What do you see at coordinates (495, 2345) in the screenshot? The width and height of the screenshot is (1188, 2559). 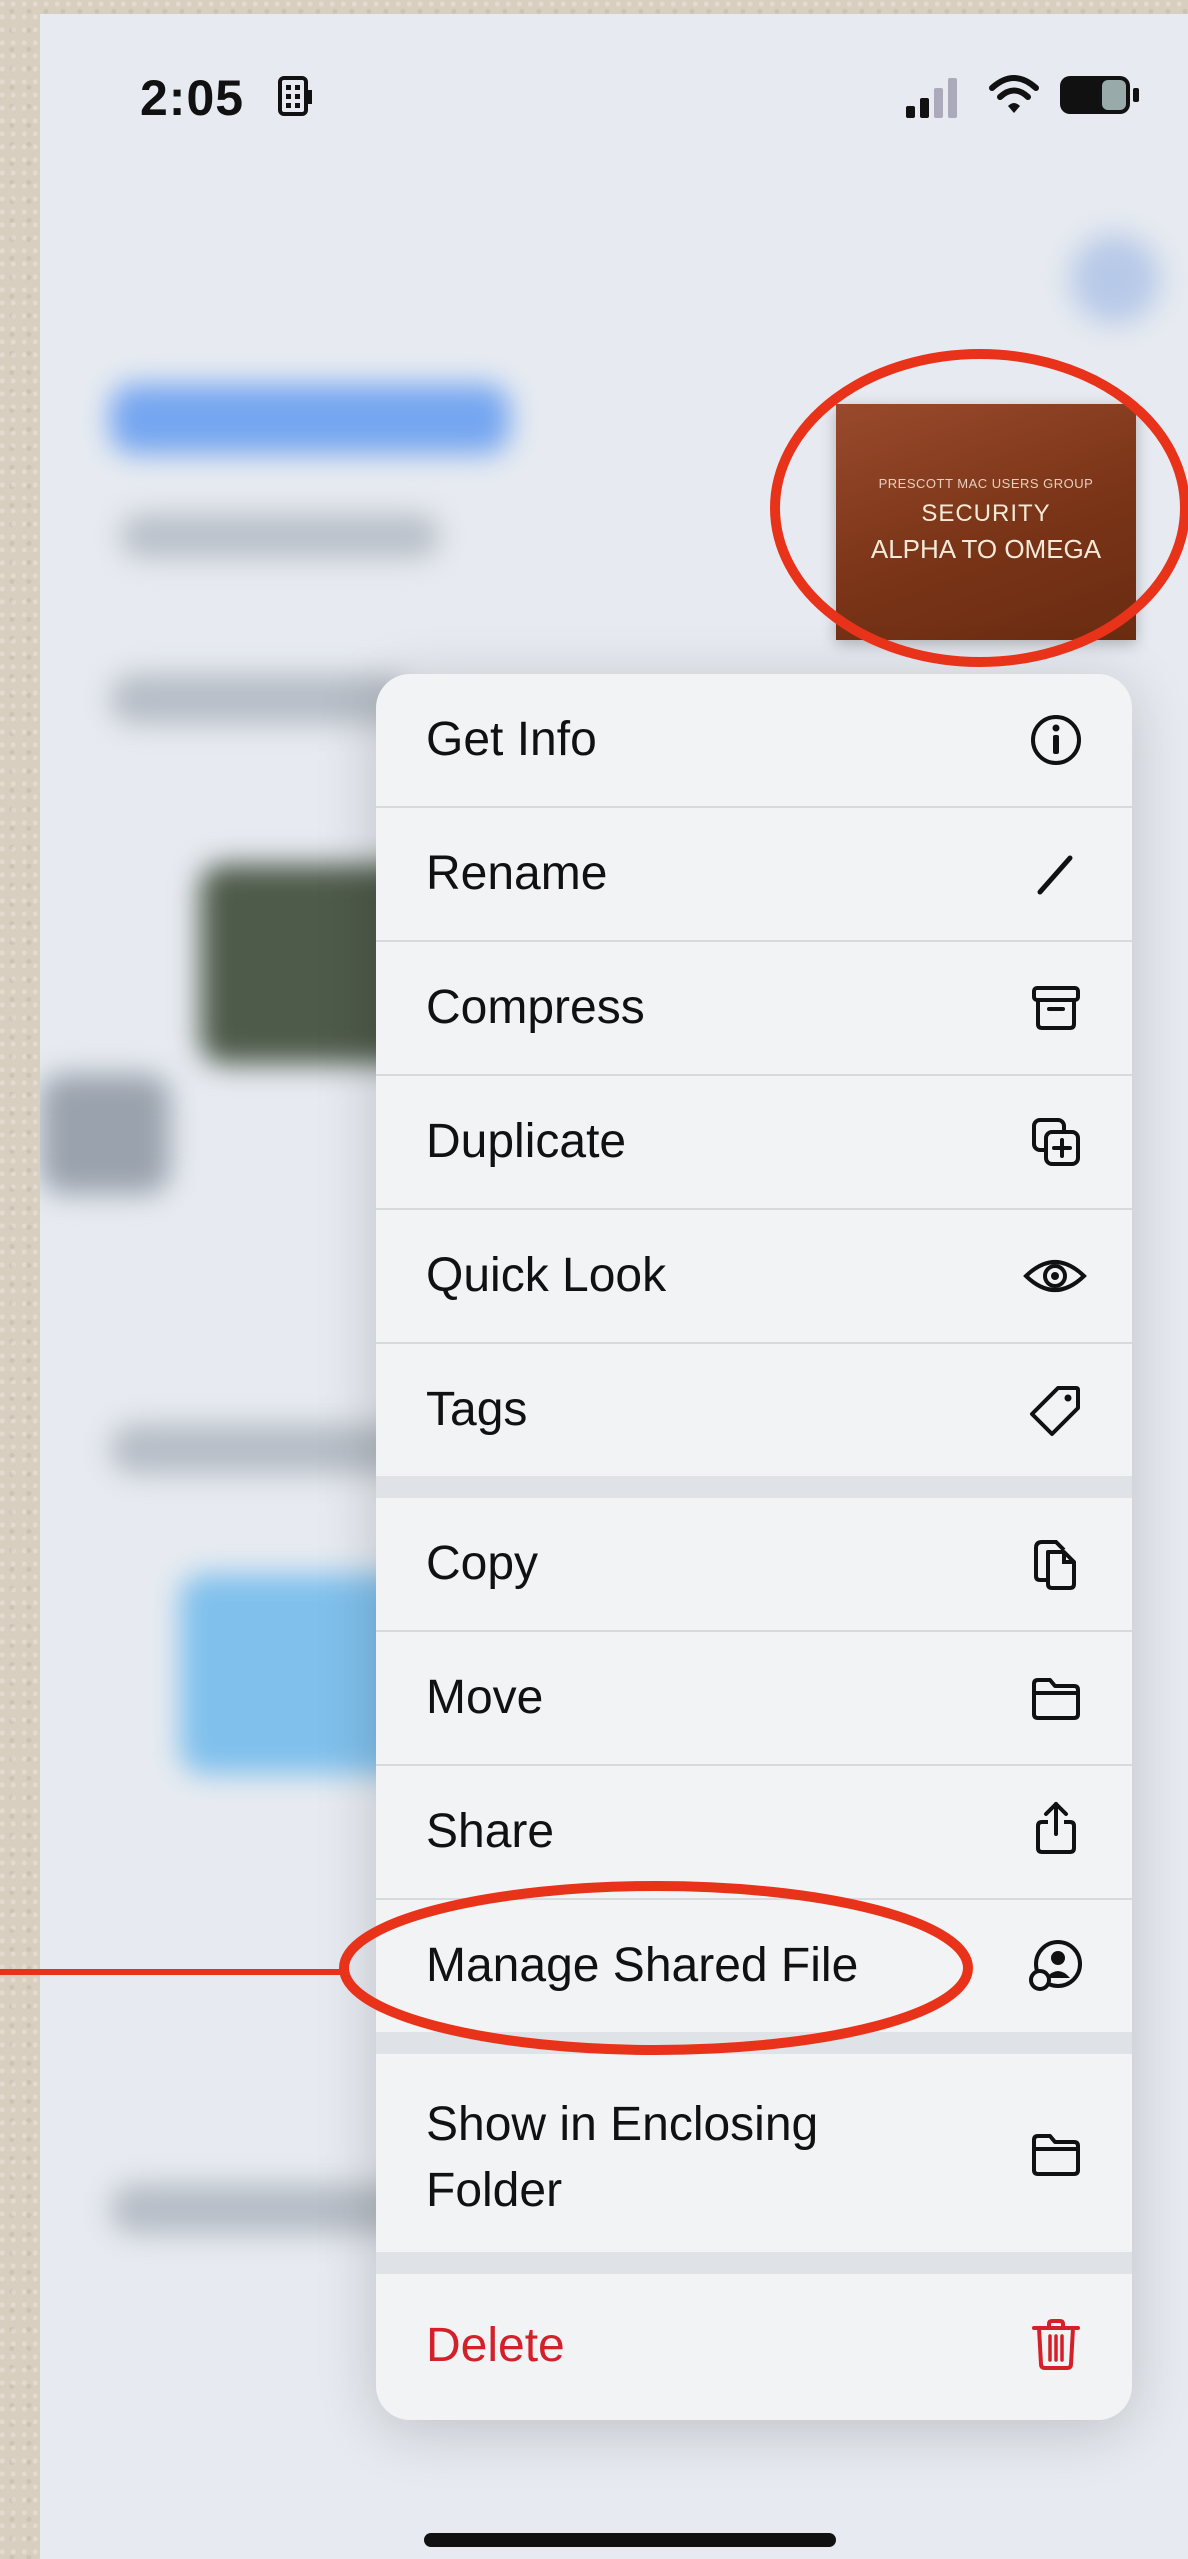 I see `menu-item-label: Delete` at bounding box center [495, 2345].